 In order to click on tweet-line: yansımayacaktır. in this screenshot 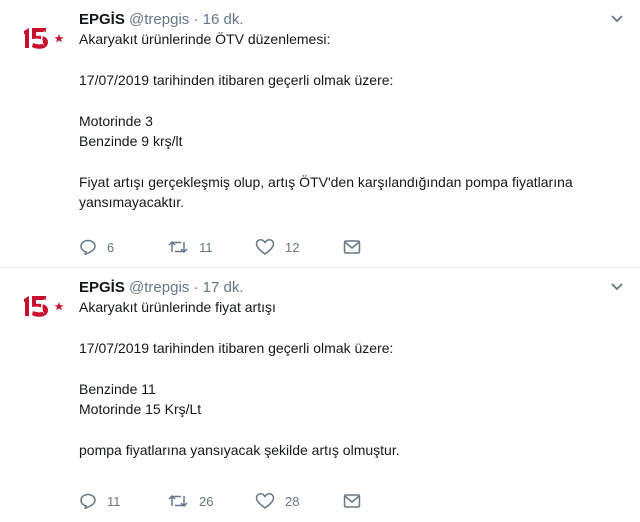, I will do `click(132, 202)`.